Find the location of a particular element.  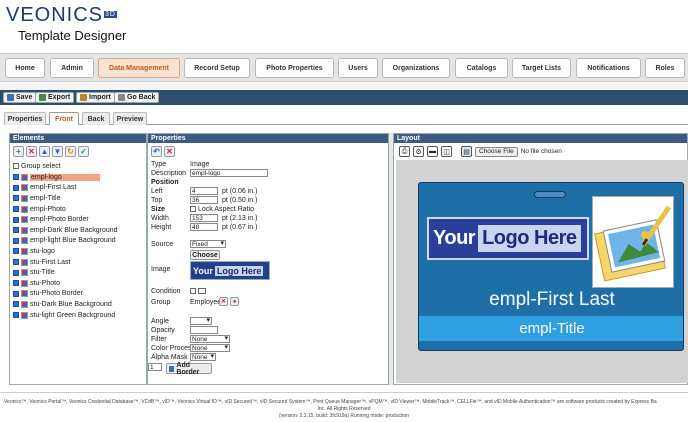

list-item: stu-logo is located at coordinates (78, 251).